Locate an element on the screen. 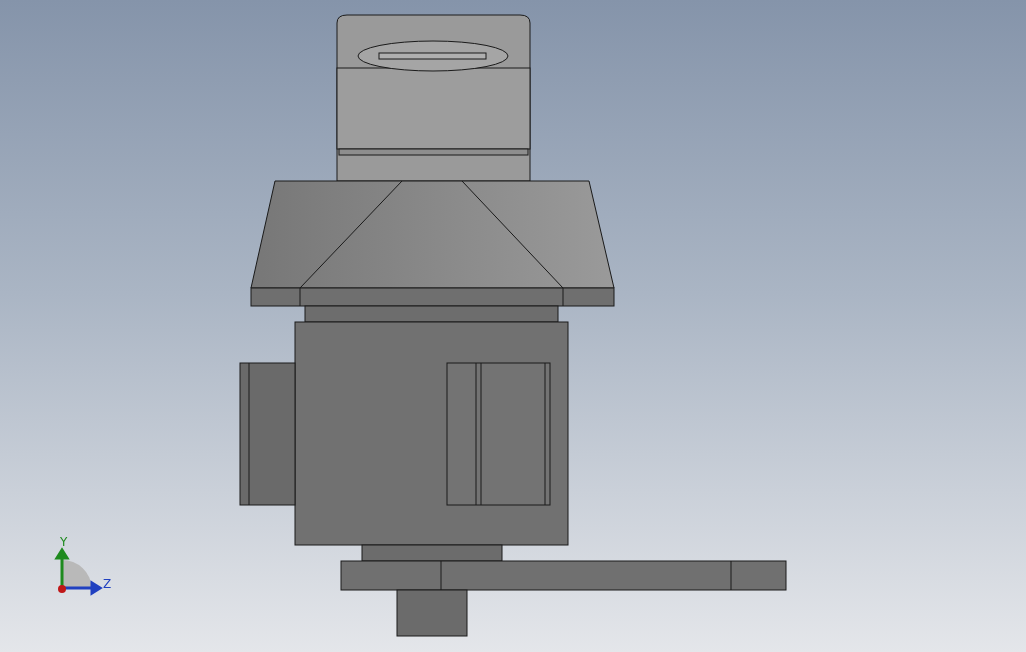 The image size is (1026, 652). axis-label: Y is located at coordinates (64, 542).